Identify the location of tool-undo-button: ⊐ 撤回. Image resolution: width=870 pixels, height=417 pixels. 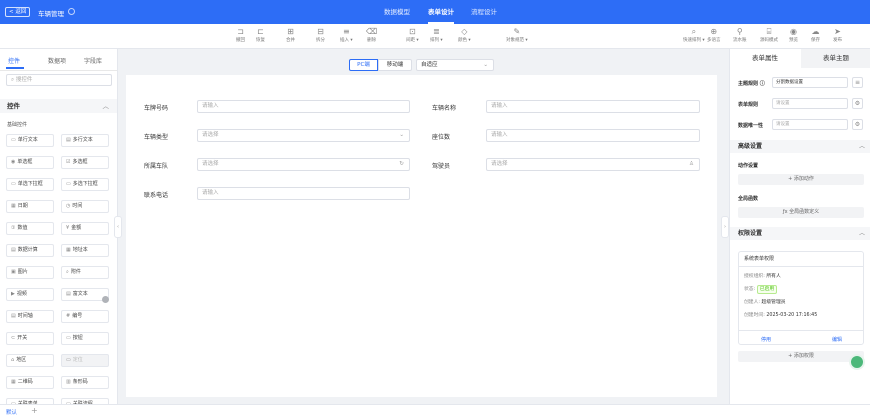
(240, 35).